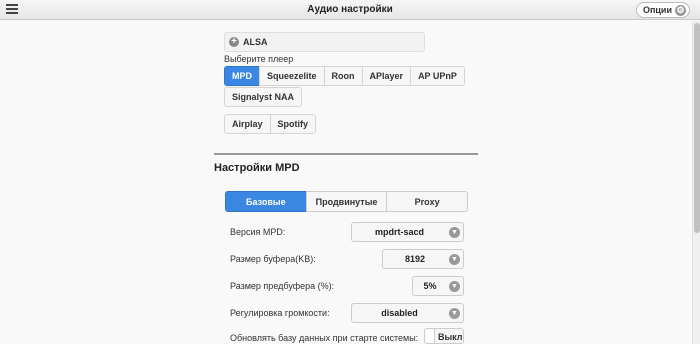 The height and width of the screenshot is (344, 700). I want to click on tab-basic: Базовые, so click(266, 201).